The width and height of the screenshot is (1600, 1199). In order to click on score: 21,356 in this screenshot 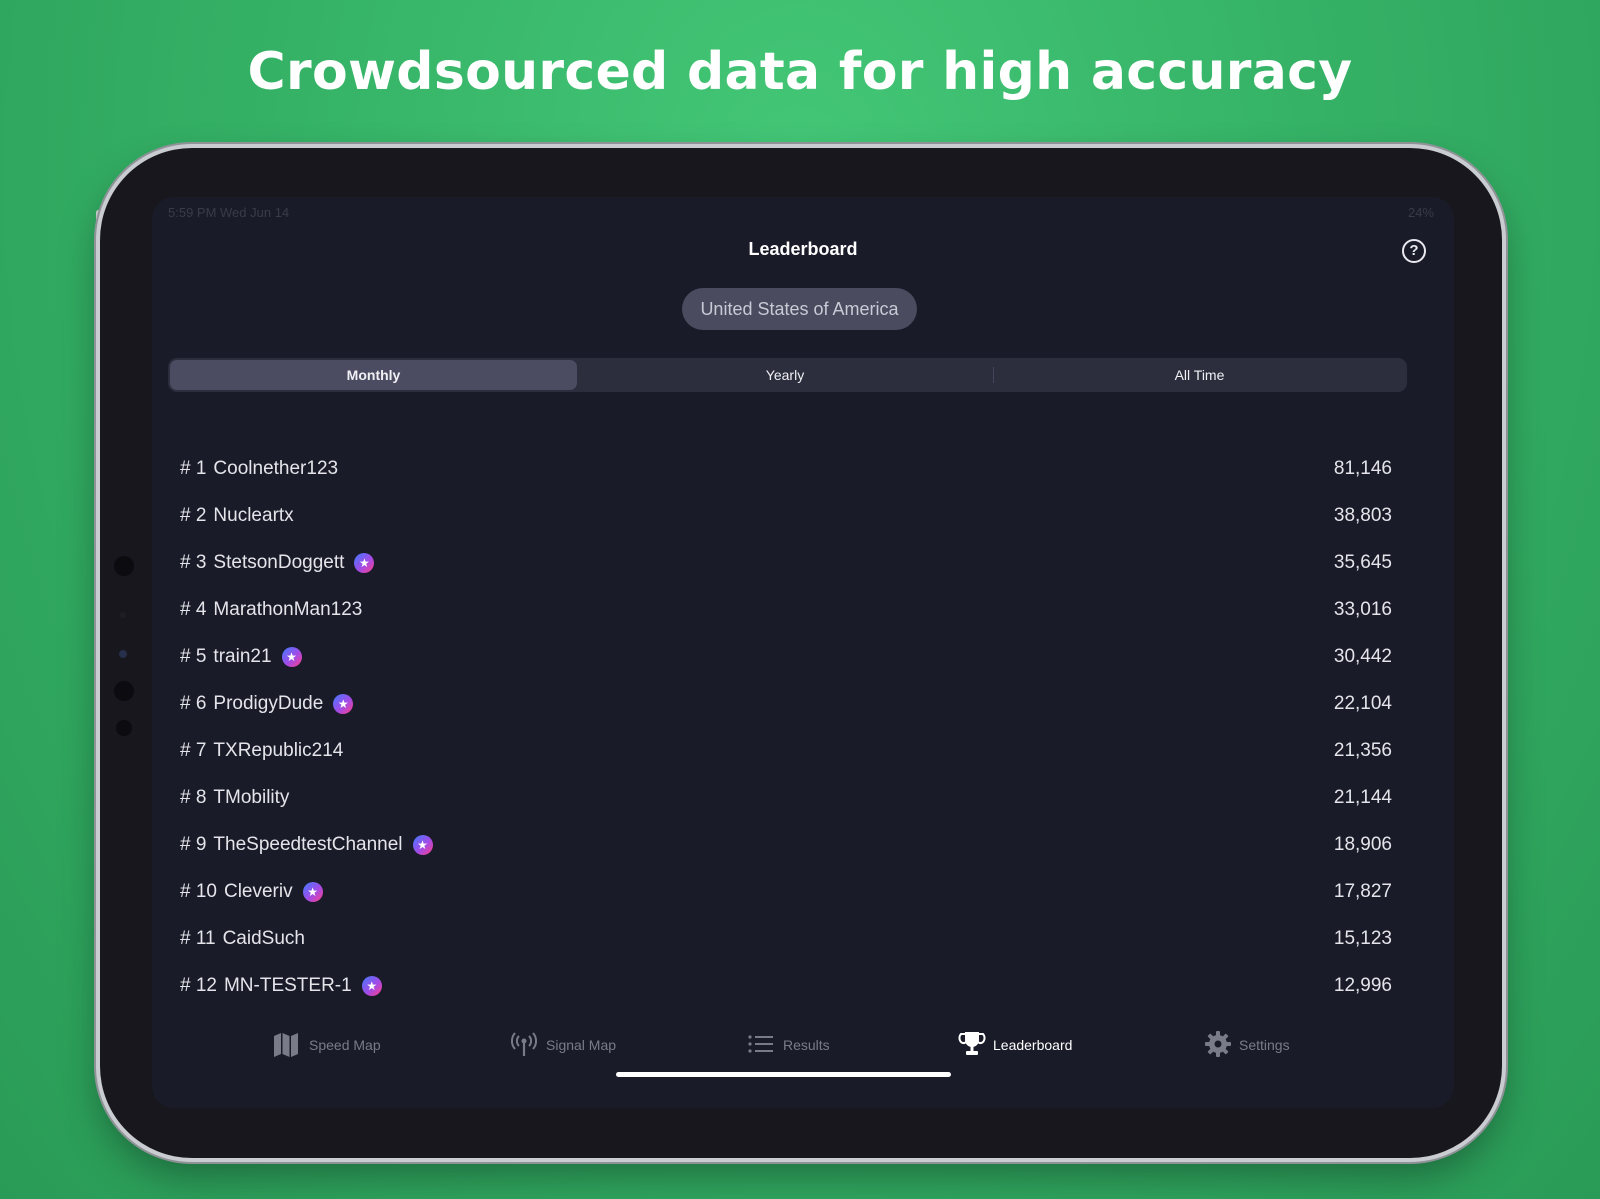, I will do `click(1362, 750)`.